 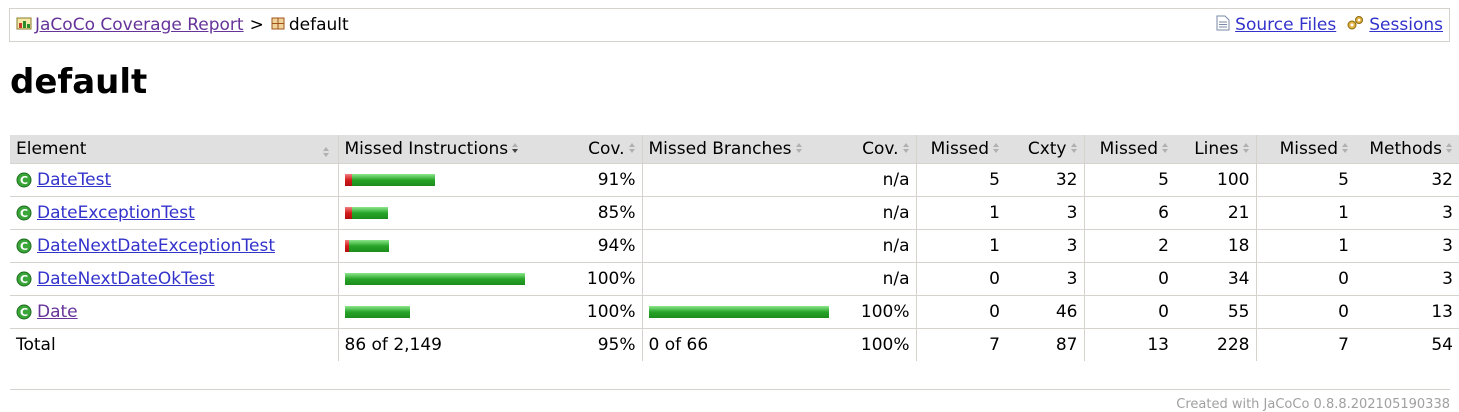 What do you see at coordinates (960, 180) in the screenshot?
I see `missed-cxty: 5` at bounding box center [960, 180].